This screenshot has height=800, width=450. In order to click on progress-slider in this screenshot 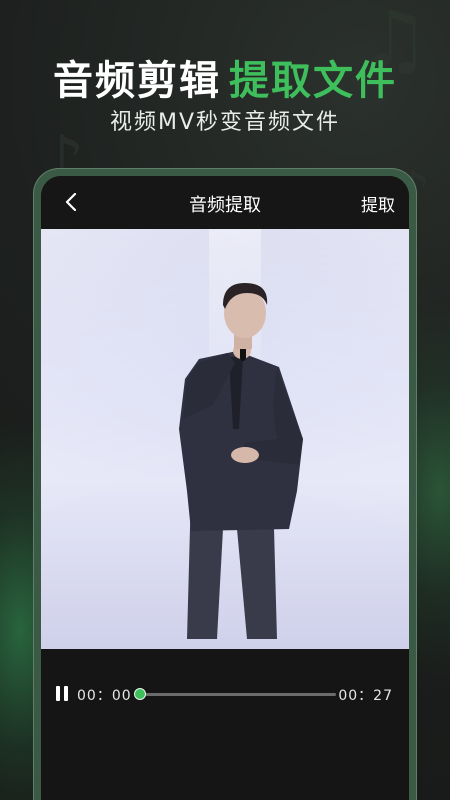, I will do `click(235, 694)`.